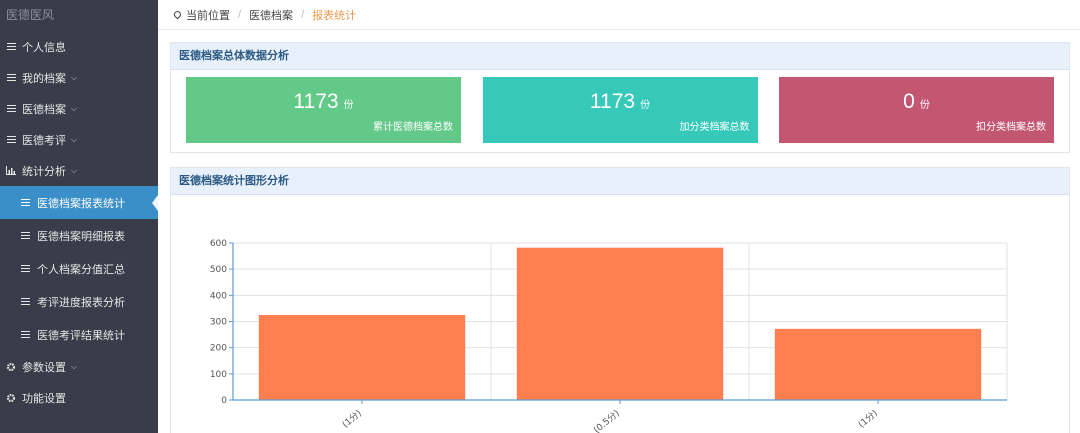  Describe the element at coordinates (79, 170) in the screenshot. I see `sidebar-item-statistics: 统计分析 ⌵` at that location.